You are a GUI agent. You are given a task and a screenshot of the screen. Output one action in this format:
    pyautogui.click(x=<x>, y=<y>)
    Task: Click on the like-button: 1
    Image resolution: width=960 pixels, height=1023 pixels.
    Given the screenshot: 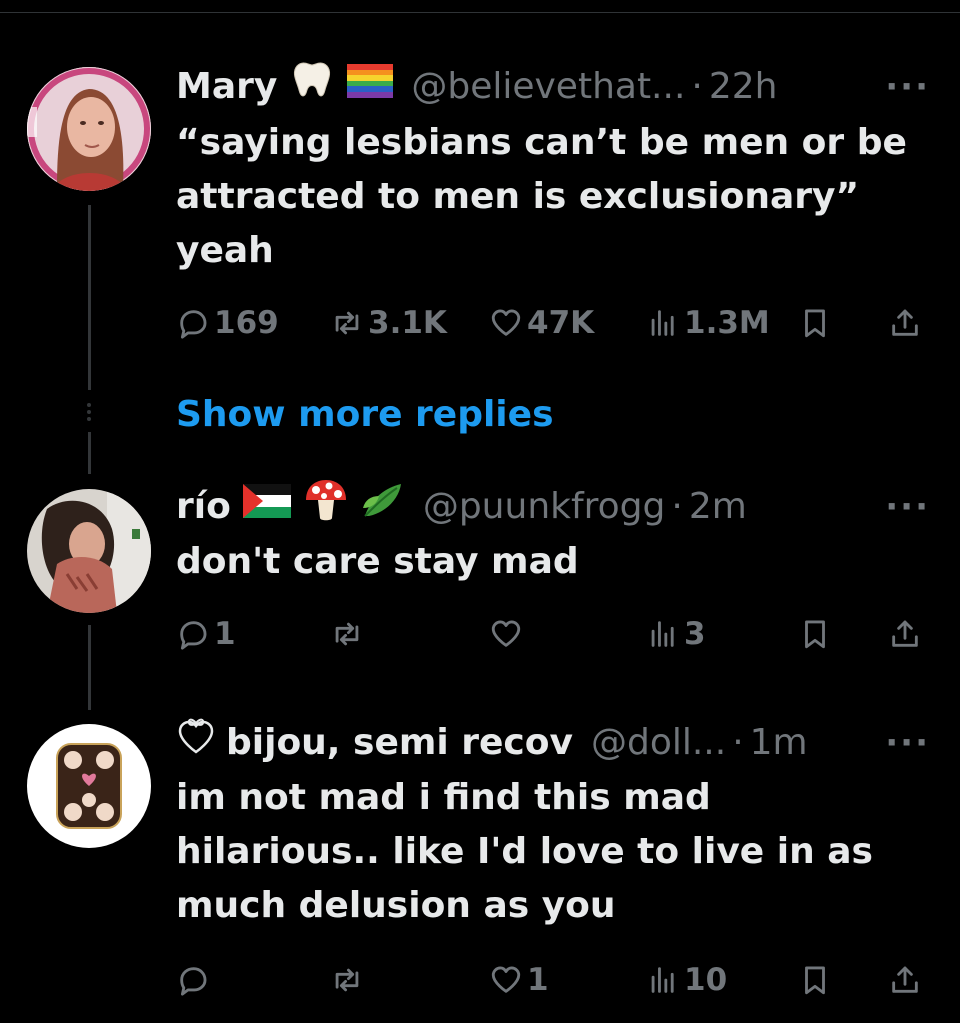 What is the action you would take?
    pyautogui.click(x=519, y=980)
    